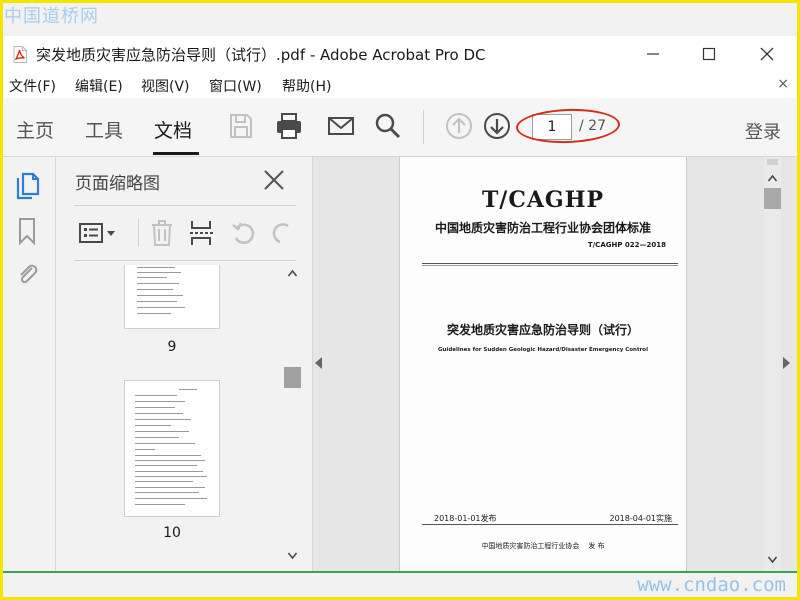 This screenshot has height=600, width=800. What do you see at coordinates (550, 524) in the screenshot?
I see `footer-rule` at bounding box center [550, 524].